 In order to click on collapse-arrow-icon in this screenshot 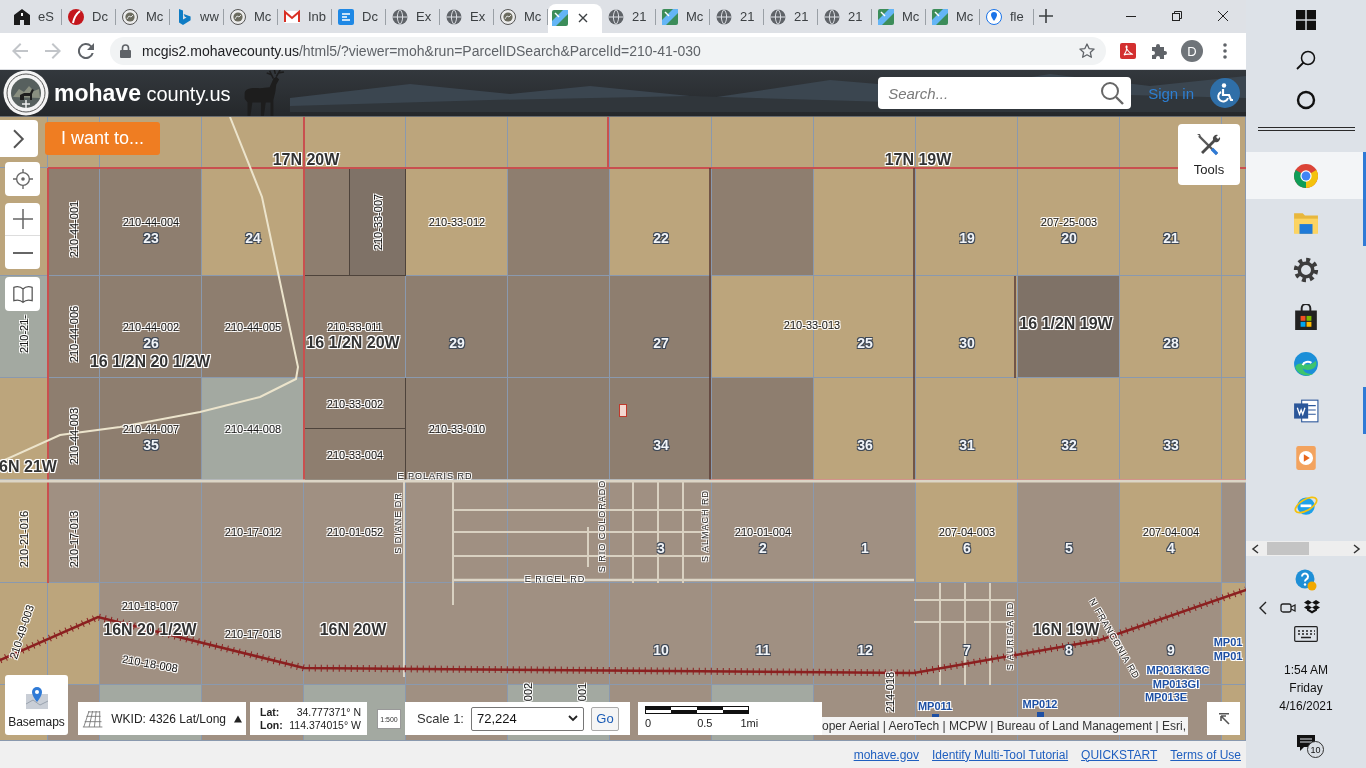, I will do `click(1223, 718)`.